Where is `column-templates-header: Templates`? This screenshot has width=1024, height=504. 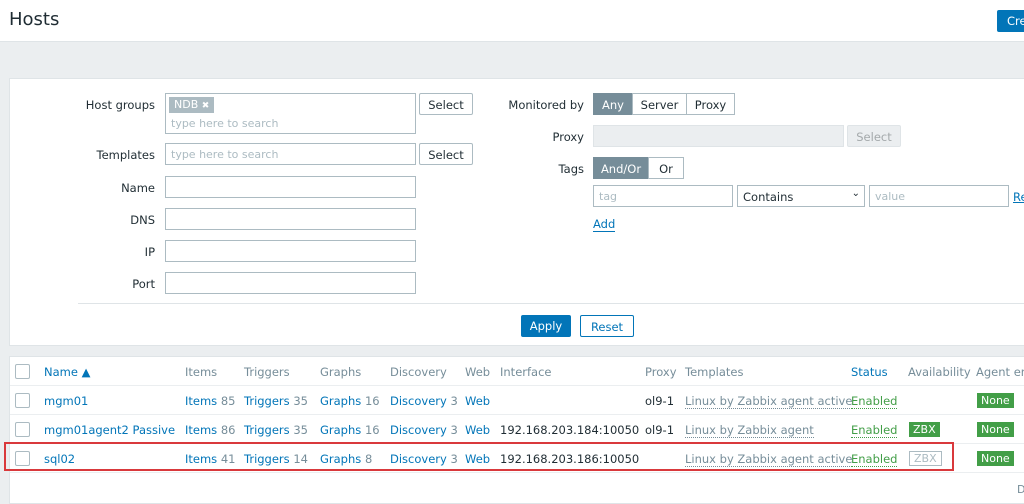
column-templates-header: Templates is located at coordinates (714, 372).